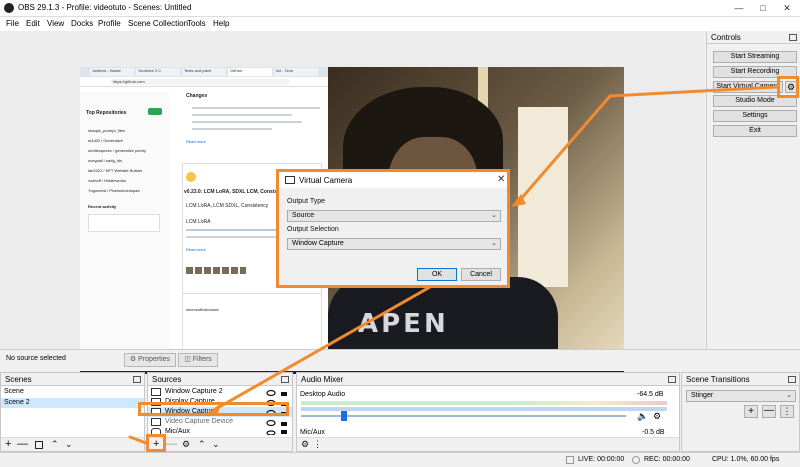 The width and height of the screenshot is (800, 467). What do you see at coordinates (216, 270) in the screenshot?
I see `contributors-avatars` at bounding box center [216, 270].